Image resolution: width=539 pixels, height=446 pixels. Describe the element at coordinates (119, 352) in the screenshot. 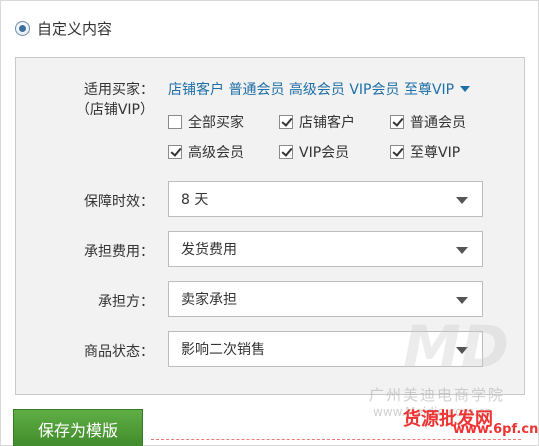

I see `status-label: 商品状态：` at that location.